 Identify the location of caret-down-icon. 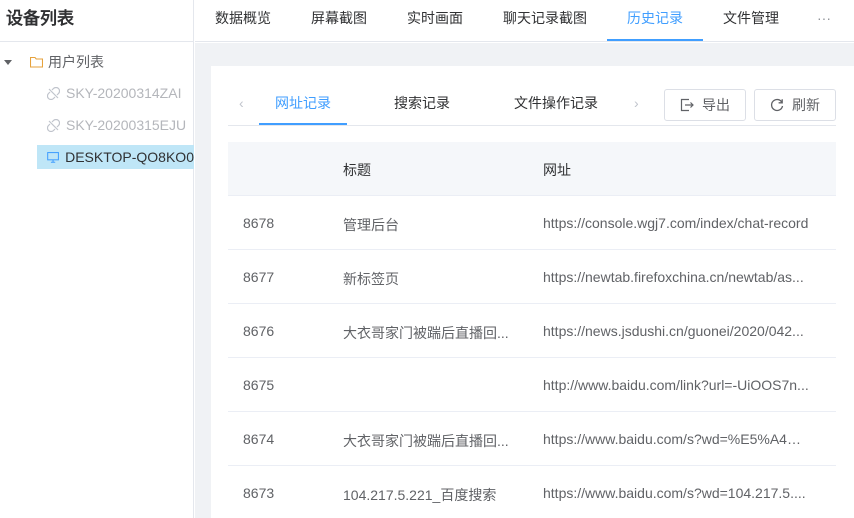
(8, 62).